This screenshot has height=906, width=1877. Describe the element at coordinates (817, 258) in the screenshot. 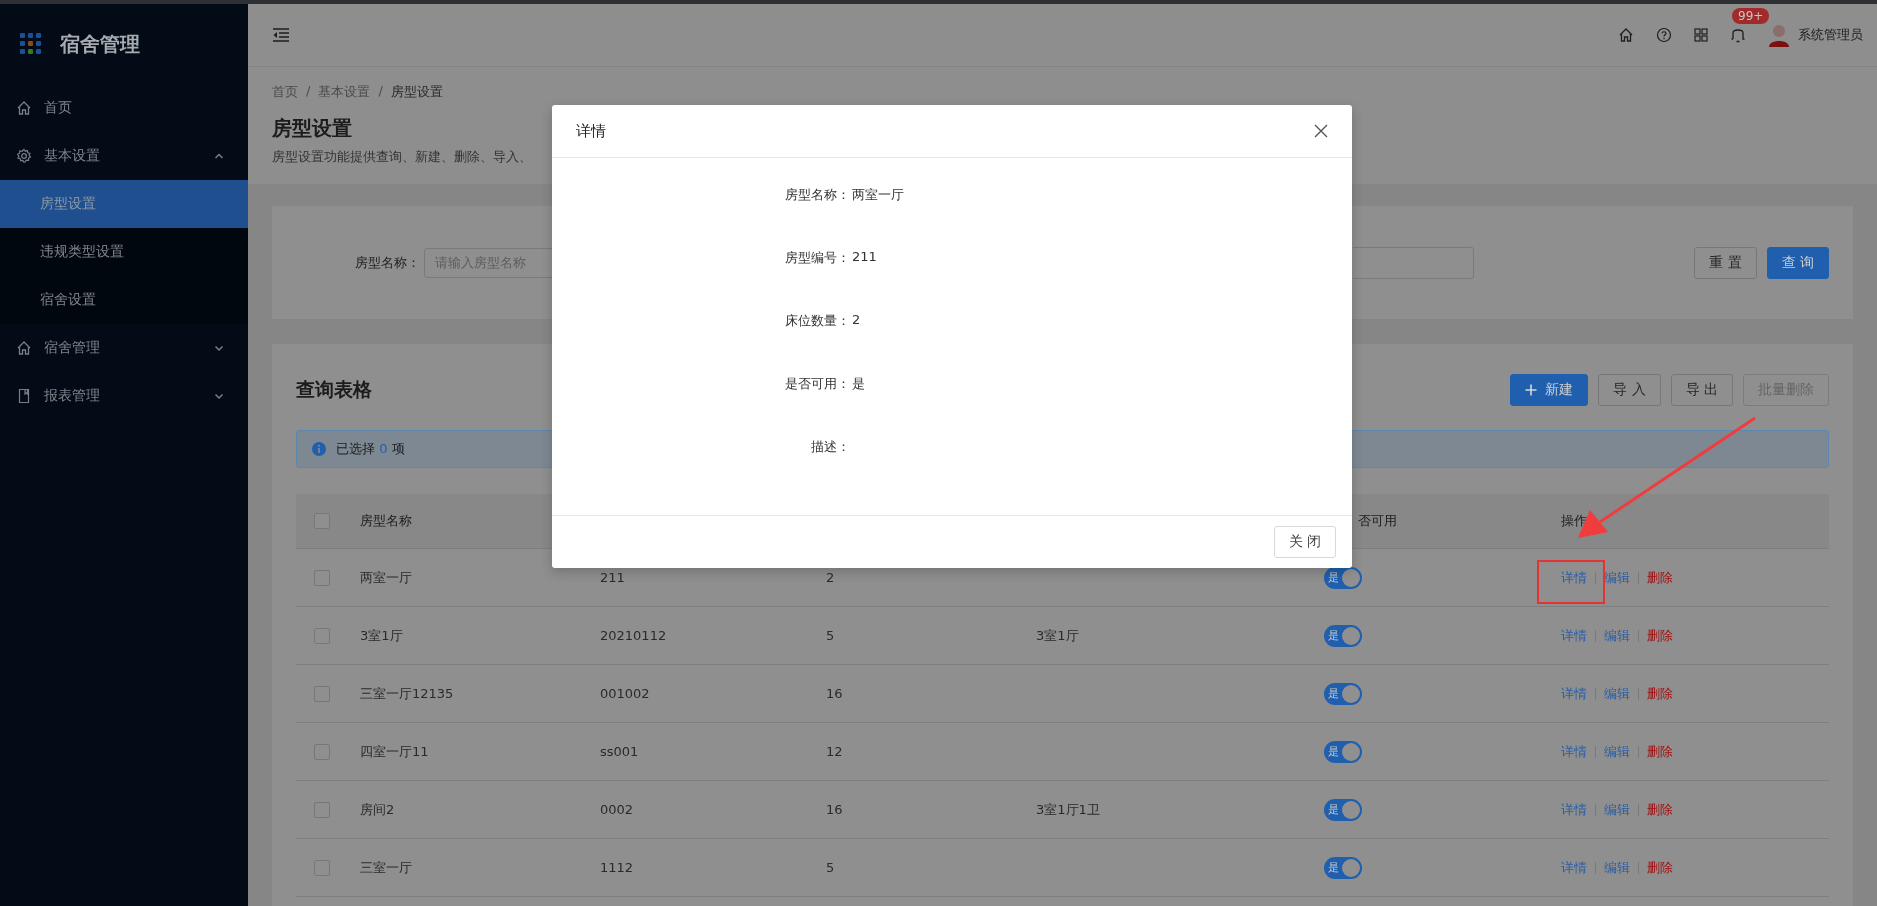

I see `detail-label: 房型编号：` at that location.